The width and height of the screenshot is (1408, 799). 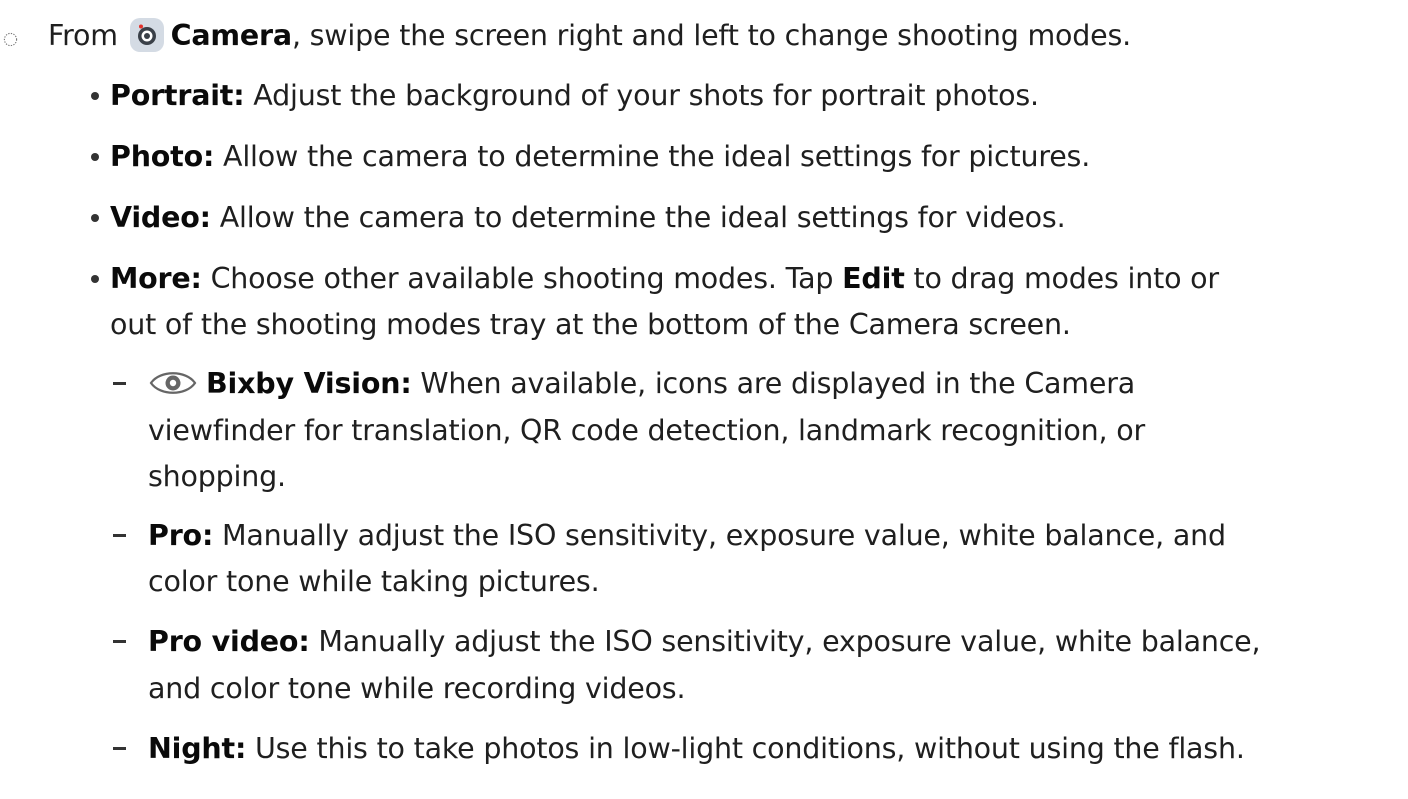 What do you see at coordinates (83, 35) in the screenshot?
I see `step-from: From` at bounding box center [83, 35].